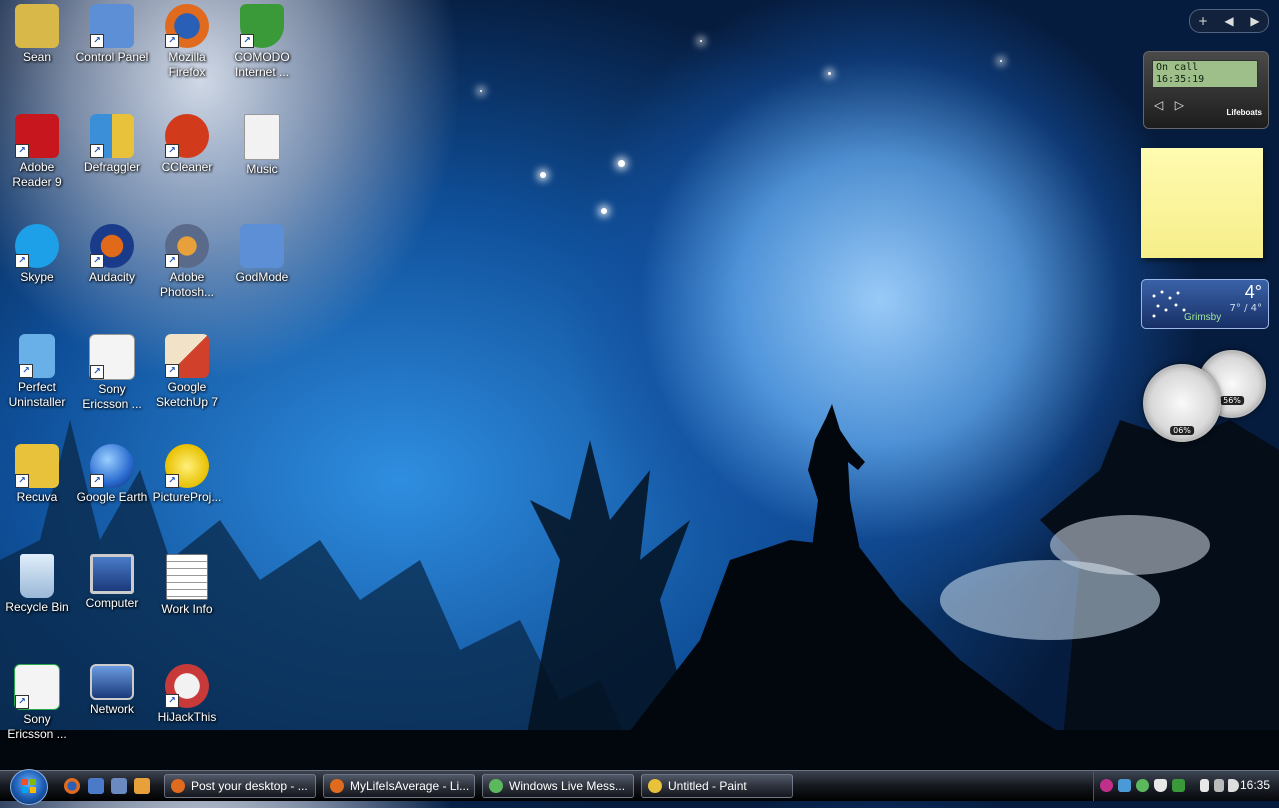 The height and width of the screenshot is (808, 1279). Describe the element at coordinates (37, 394) in the screenshot. I see `desktop-icon-label: Perfect Uninstaller` at that location.